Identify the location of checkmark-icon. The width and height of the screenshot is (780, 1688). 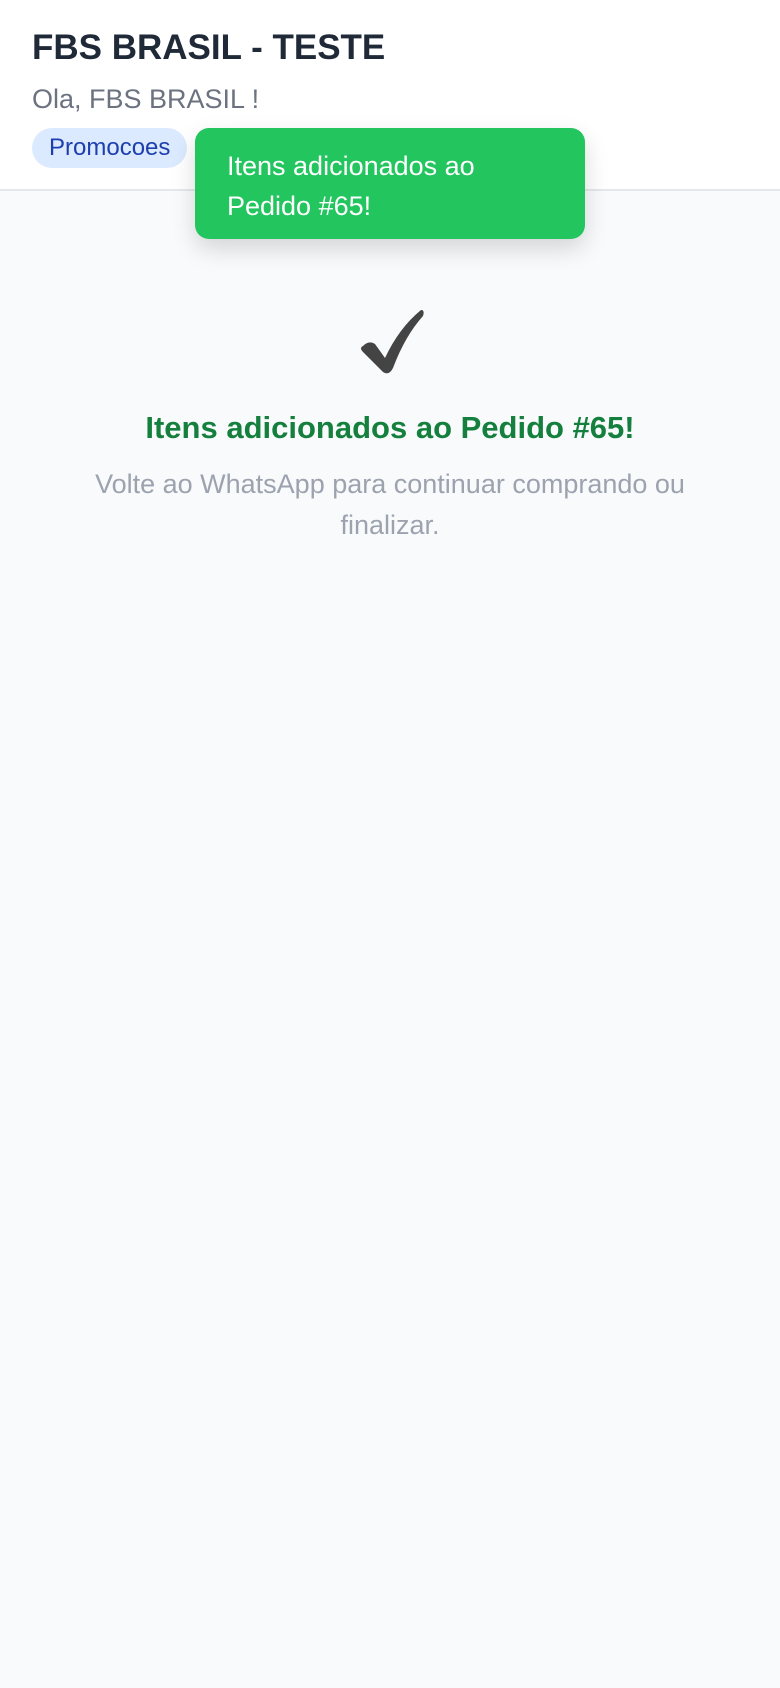
(390, 341).